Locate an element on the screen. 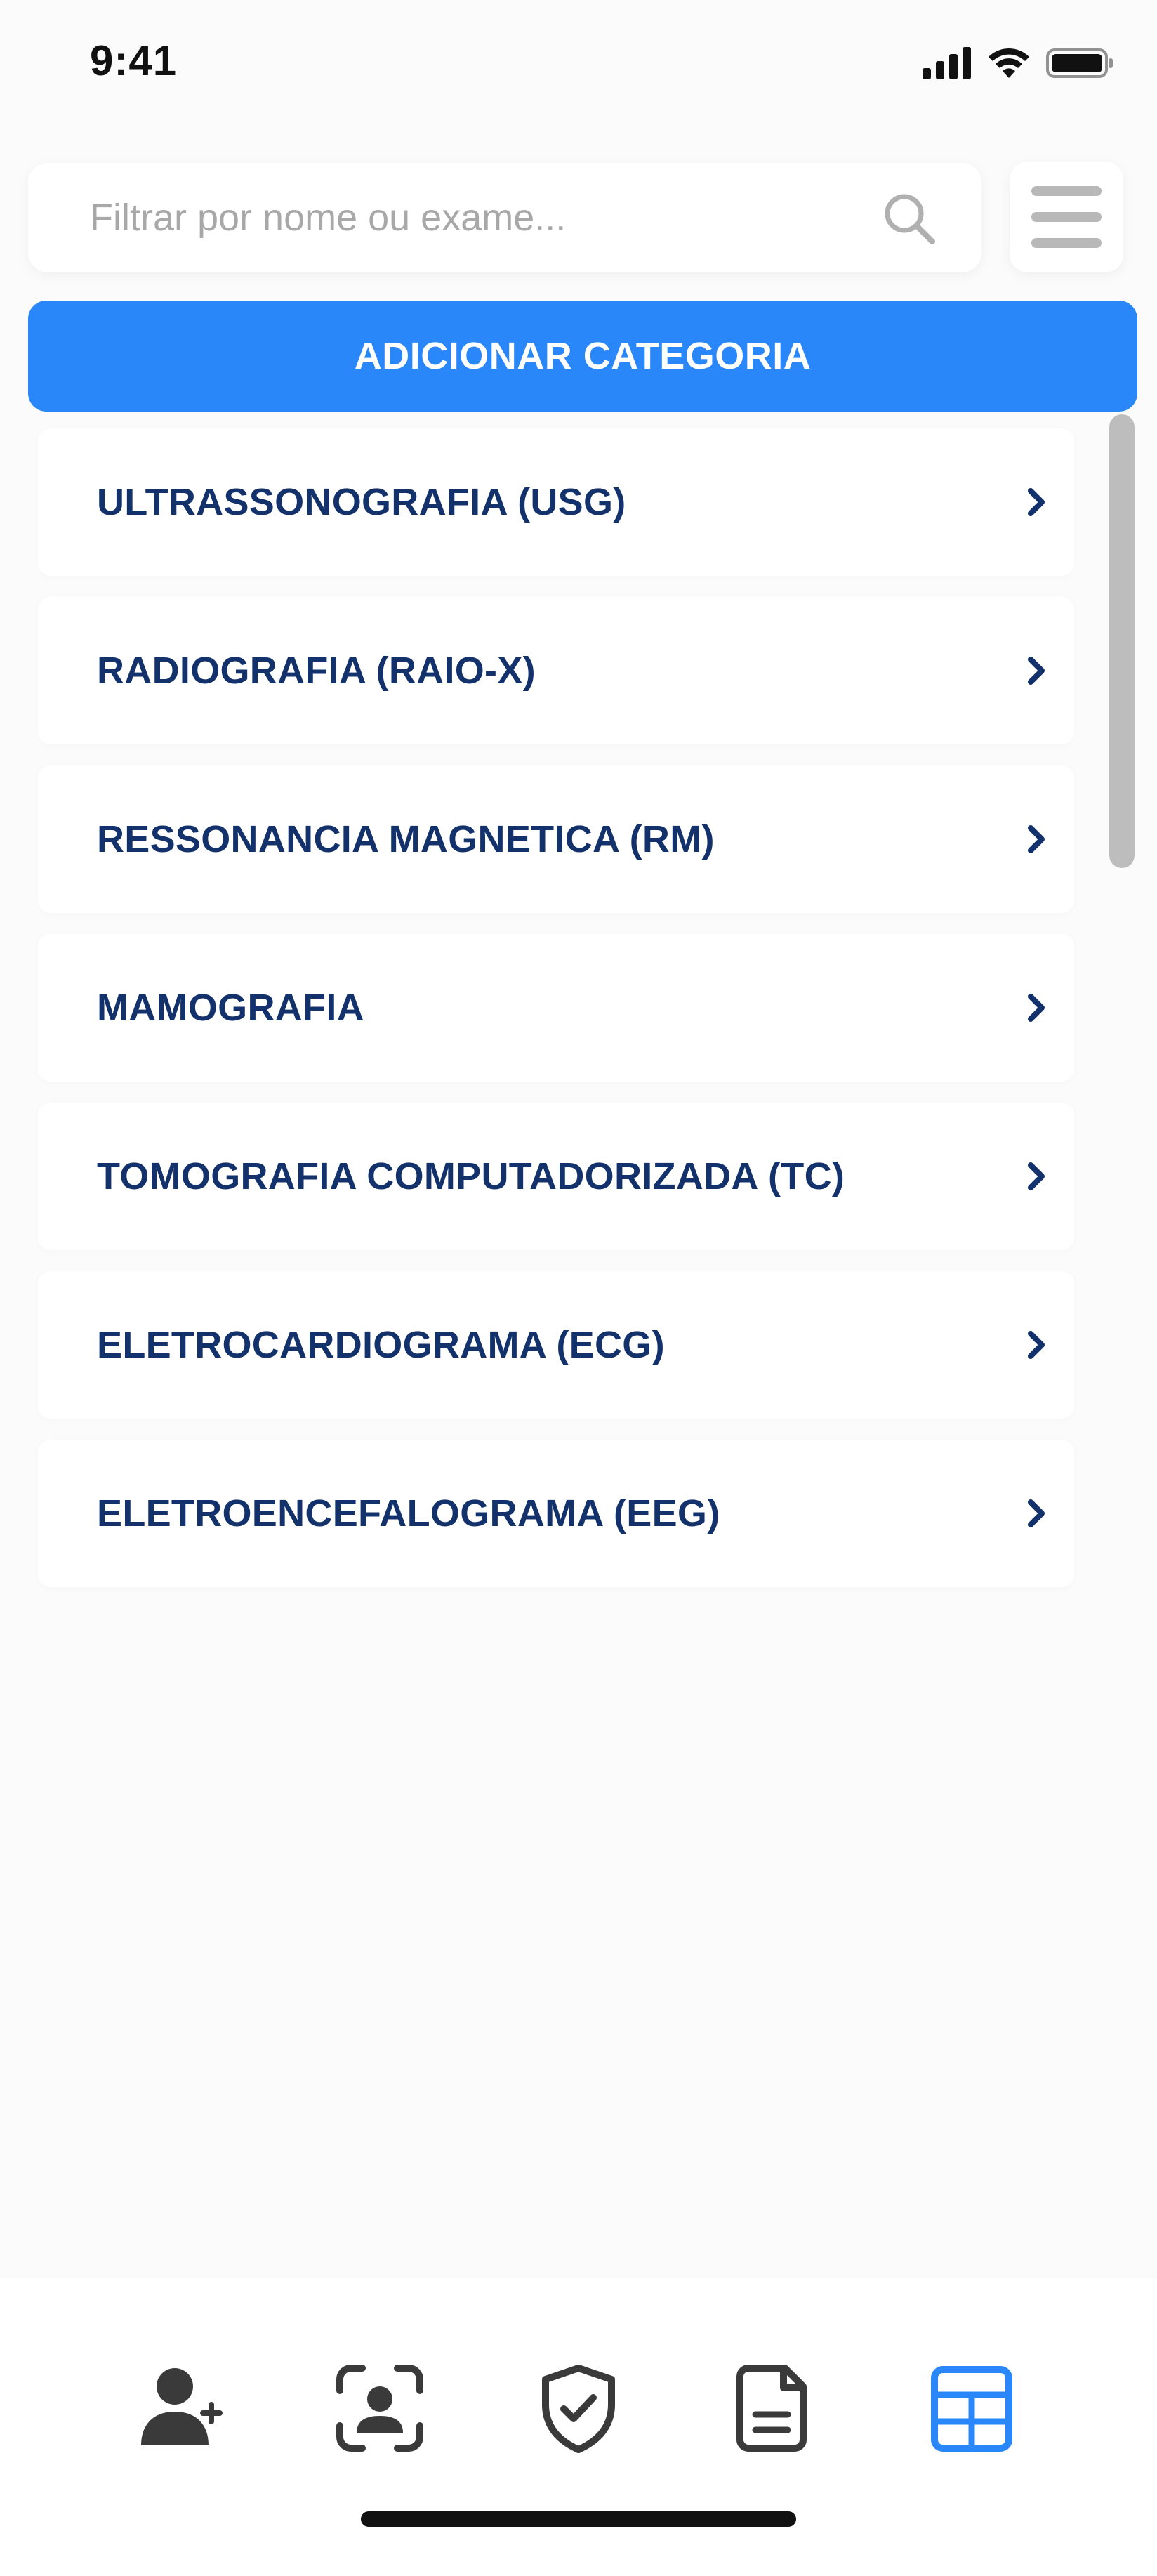 Image resolution: width=1157 pixels, height=2576 pixels. grid-table-icon is located at coordinates (971, 2409).